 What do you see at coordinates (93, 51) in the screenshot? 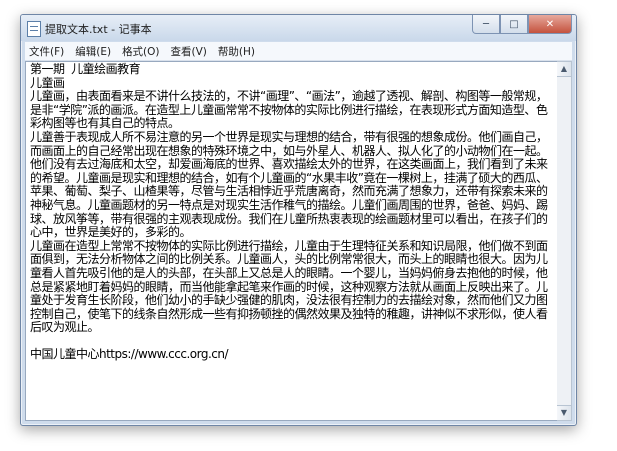
I see `menu-edit: 编辑(E)` at bounding box center [93, 51].